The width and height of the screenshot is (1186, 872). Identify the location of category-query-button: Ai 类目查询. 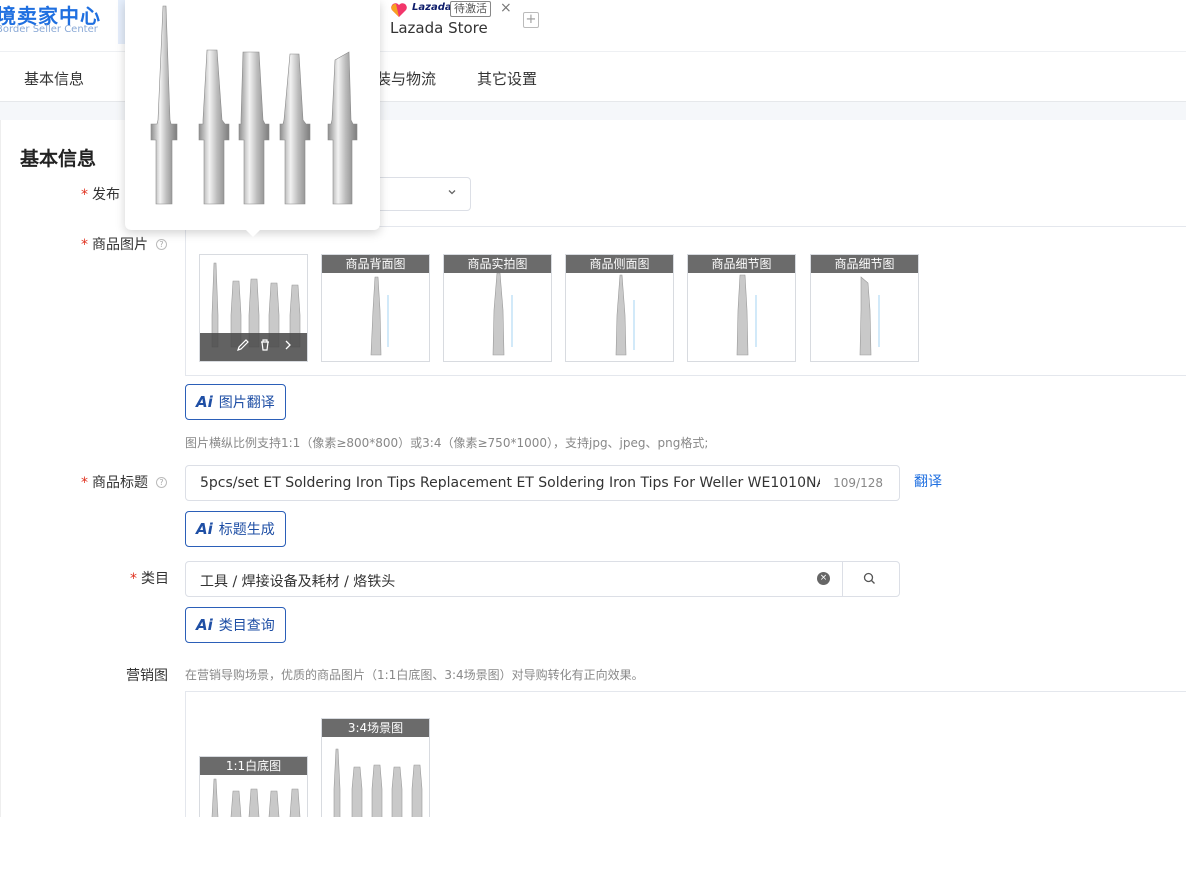
(235, 625).